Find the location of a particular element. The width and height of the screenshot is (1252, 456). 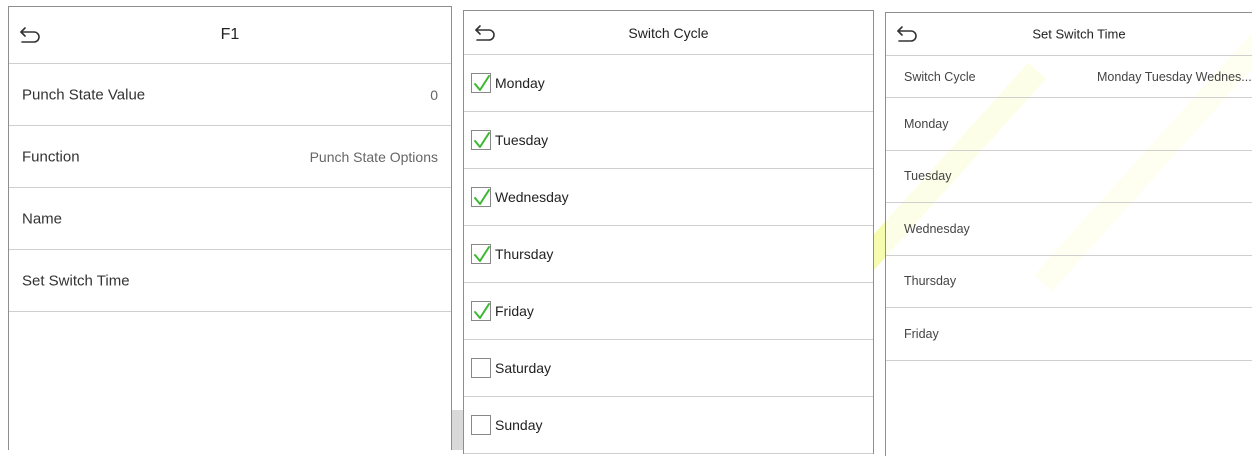

menu-row-day: Monday is located at coordinates (1069, 124).